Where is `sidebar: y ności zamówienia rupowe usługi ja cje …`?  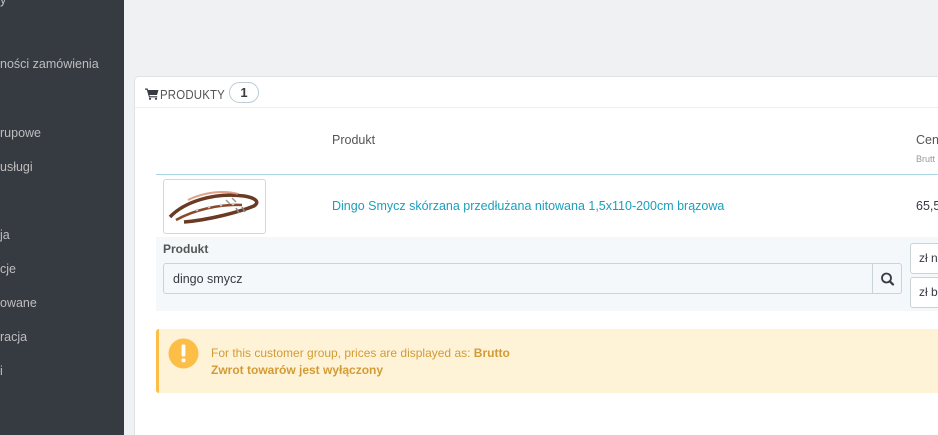 sidebar: y ności zamówienia rupowe usługi ja cje … is located at coordinates (62, 217).